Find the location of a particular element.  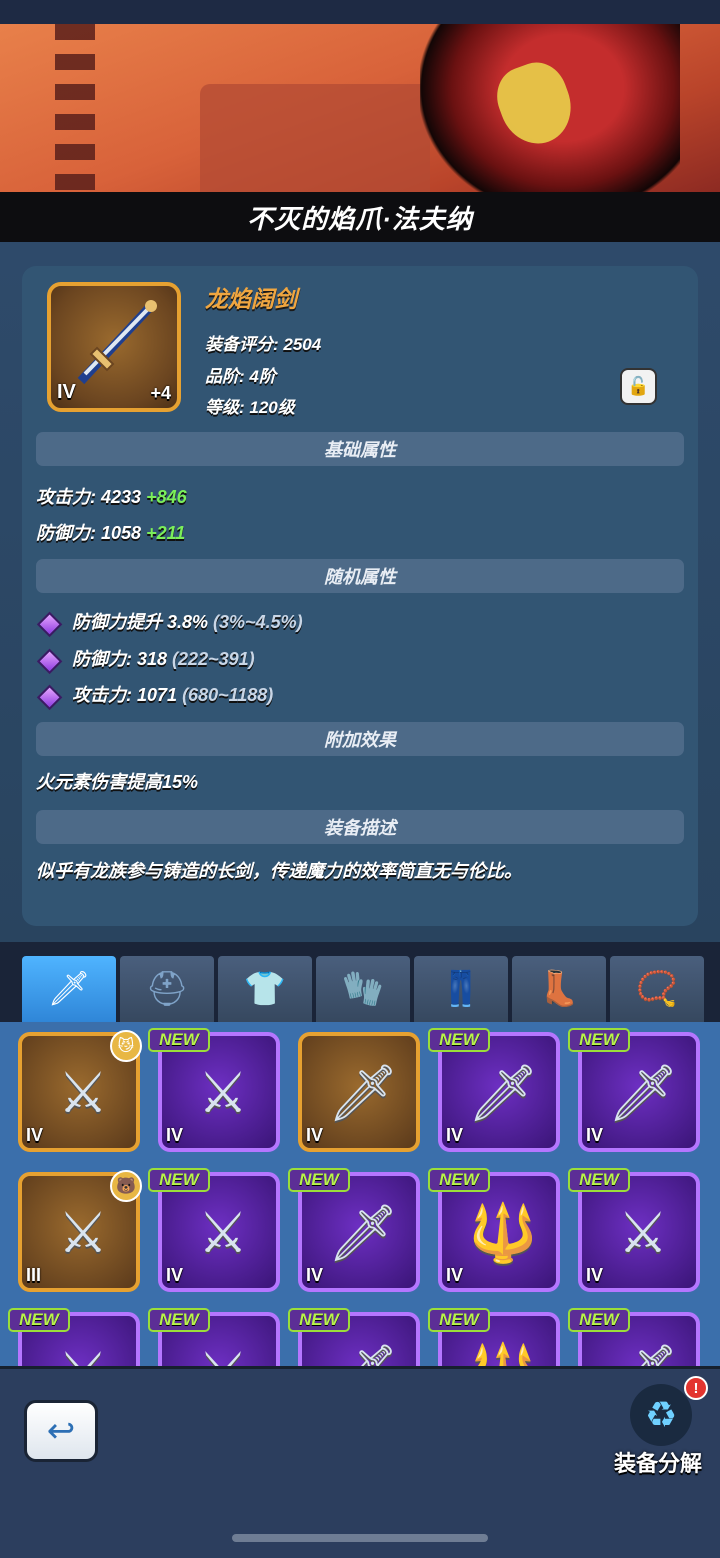

attr-bonus: +211 is located at coordinates (166, 533).